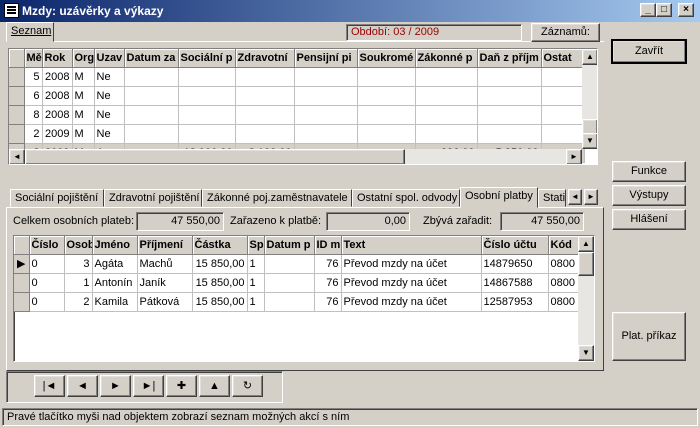 The image size is (700, 428). Describe the element at coordinates (115, 302) in the screenshot. I see `table-cell: Kamila` at that location.